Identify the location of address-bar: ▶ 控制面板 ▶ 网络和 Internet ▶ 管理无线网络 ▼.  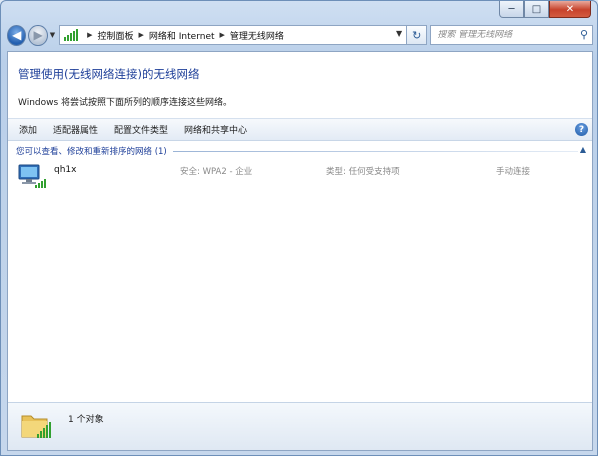
(233, 35).